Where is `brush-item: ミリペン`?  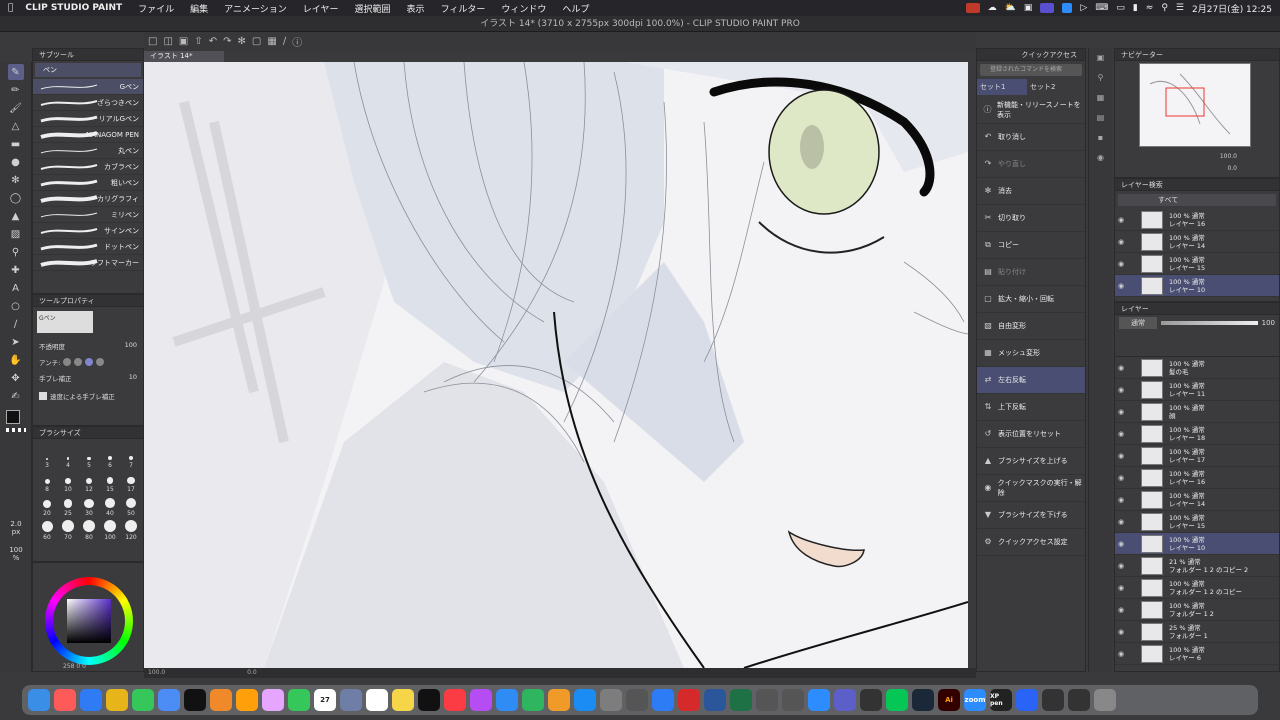
brush-item: ミリペン is located at coordinates (88, 215).